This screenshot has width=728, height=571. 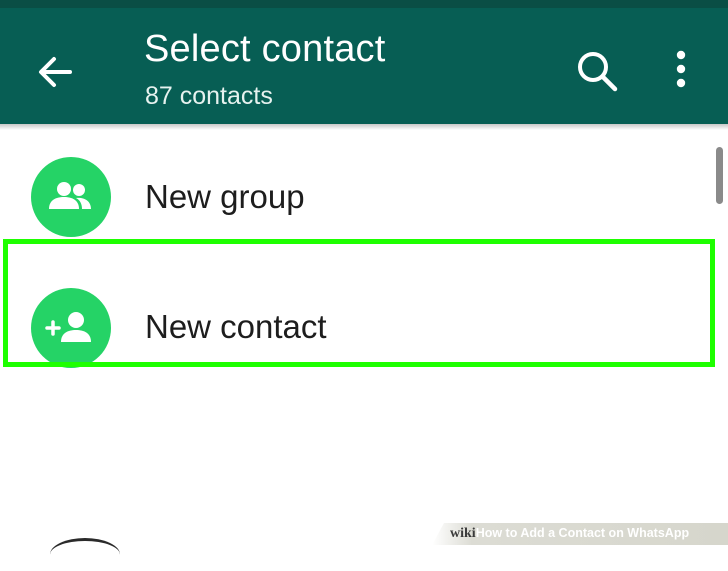 What do you see at coordinates (265, 49) in the screenshot?
I see `page-title: Select contact` at bounding box center [265, 49].